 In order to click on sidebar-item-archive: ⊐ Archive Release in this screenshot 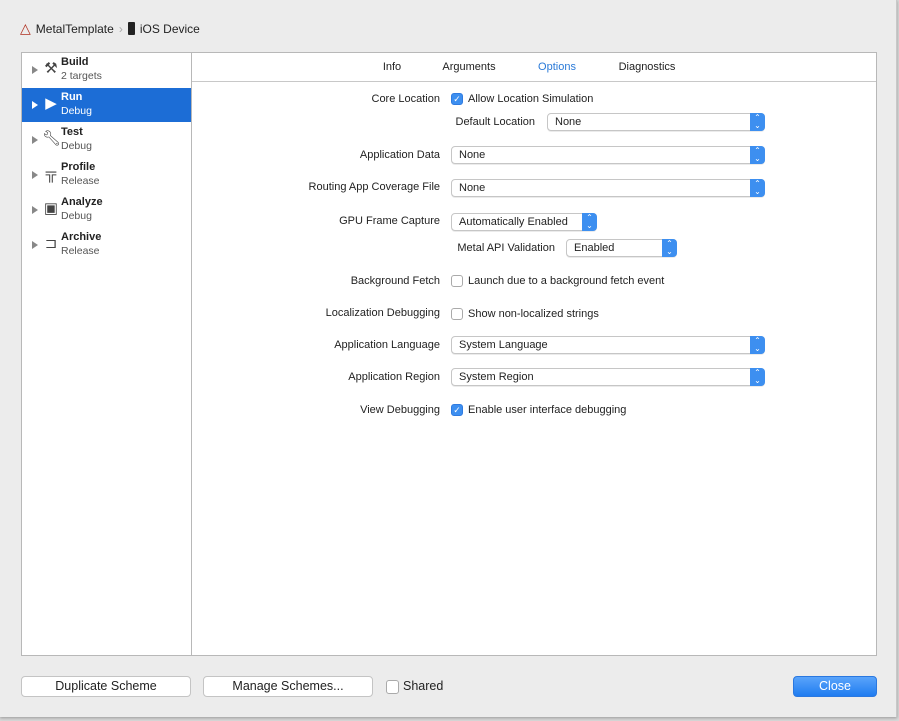, I will do `click(106, 245)`.